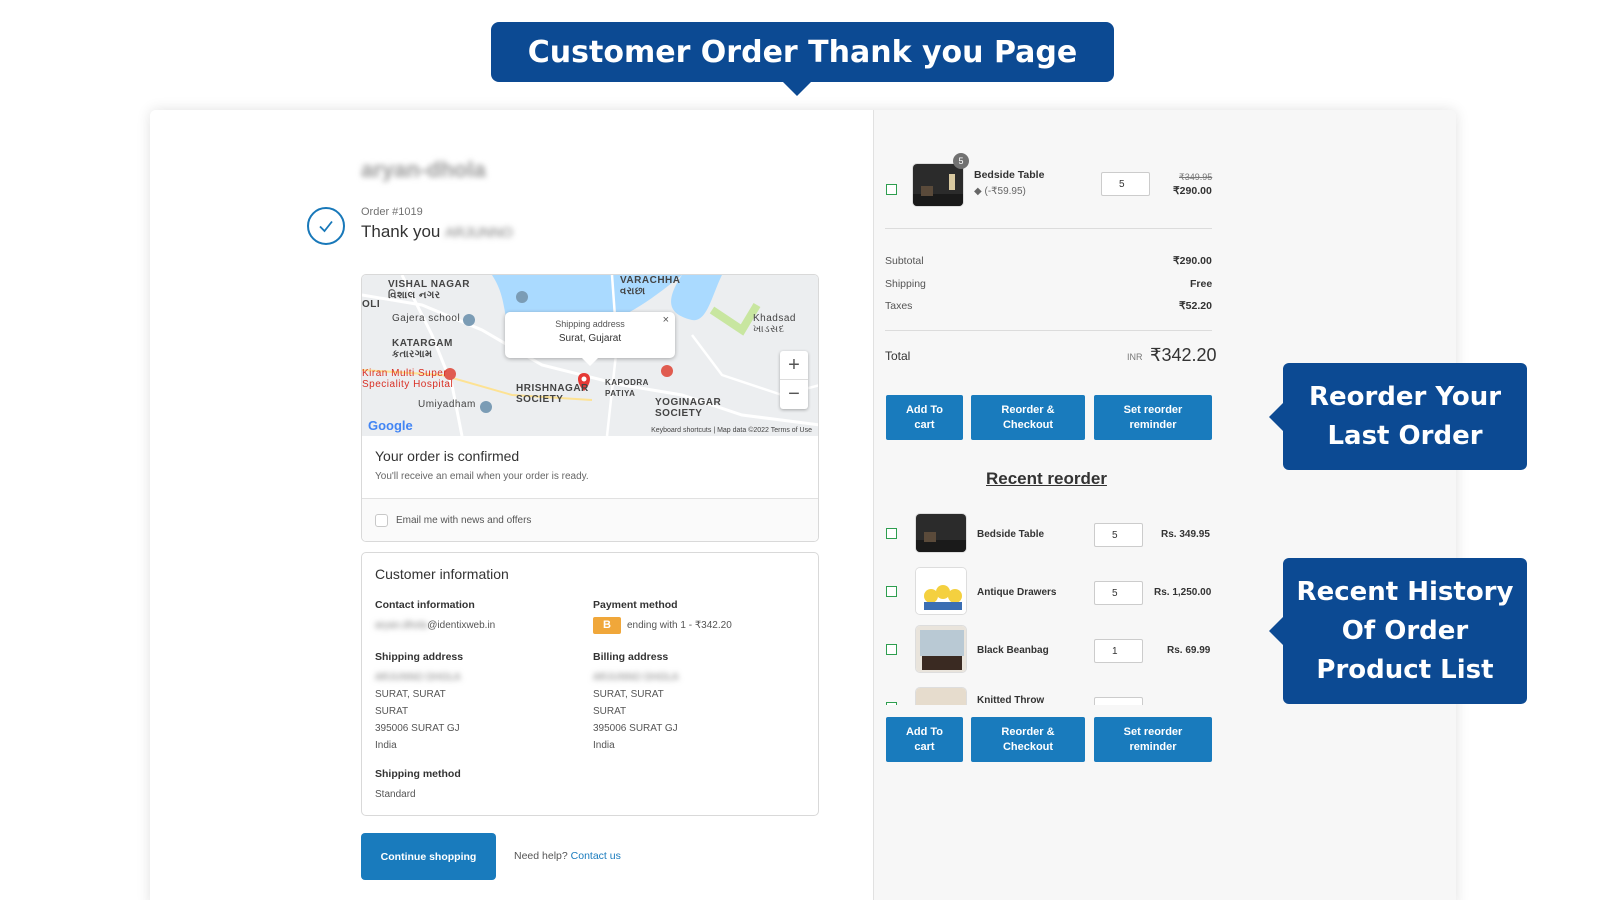 This screenshot has width=1600, height=900. Describe the element at coordinates (662, 625) in the screenshot. I see `payment-details: Bending with 1 - ₹342.20` at that location.